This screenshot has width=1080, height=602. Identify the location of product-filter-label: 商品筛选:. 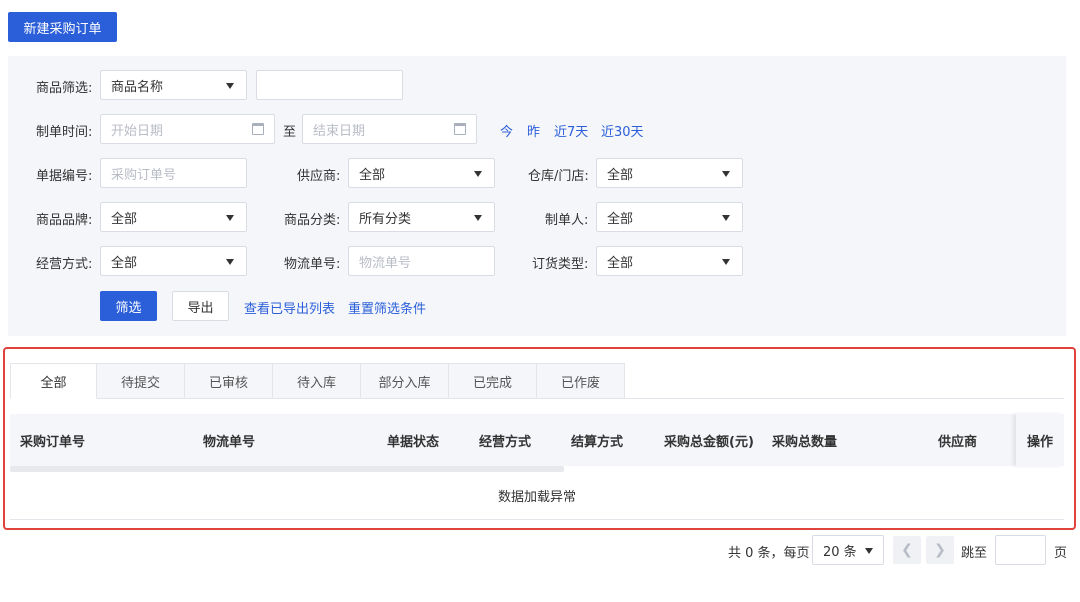
(64, 88).